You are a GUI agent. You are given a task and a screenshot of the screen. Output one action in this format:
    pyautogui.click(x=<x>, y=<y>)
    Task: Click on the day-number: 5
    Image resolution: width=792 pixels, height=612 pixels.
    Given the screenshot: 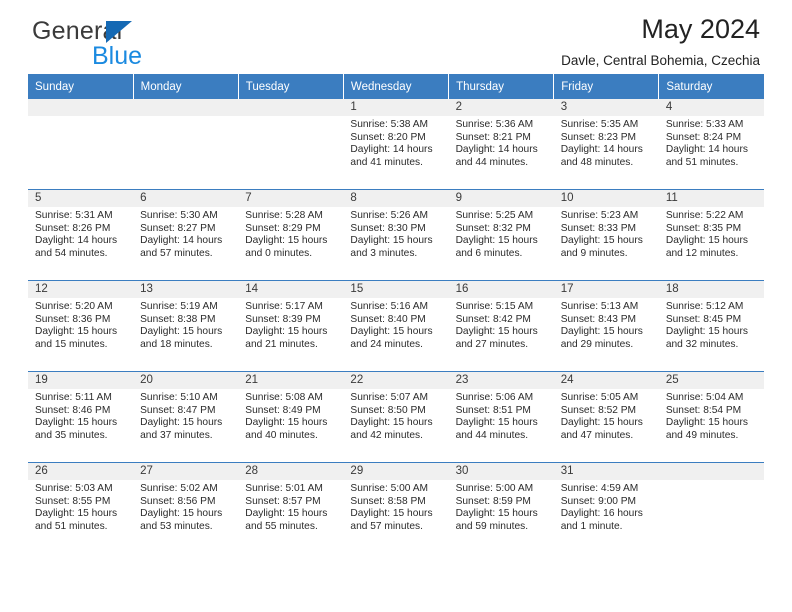 What is the action you would take?
    pyautogui.click(x=81, y=198)
    